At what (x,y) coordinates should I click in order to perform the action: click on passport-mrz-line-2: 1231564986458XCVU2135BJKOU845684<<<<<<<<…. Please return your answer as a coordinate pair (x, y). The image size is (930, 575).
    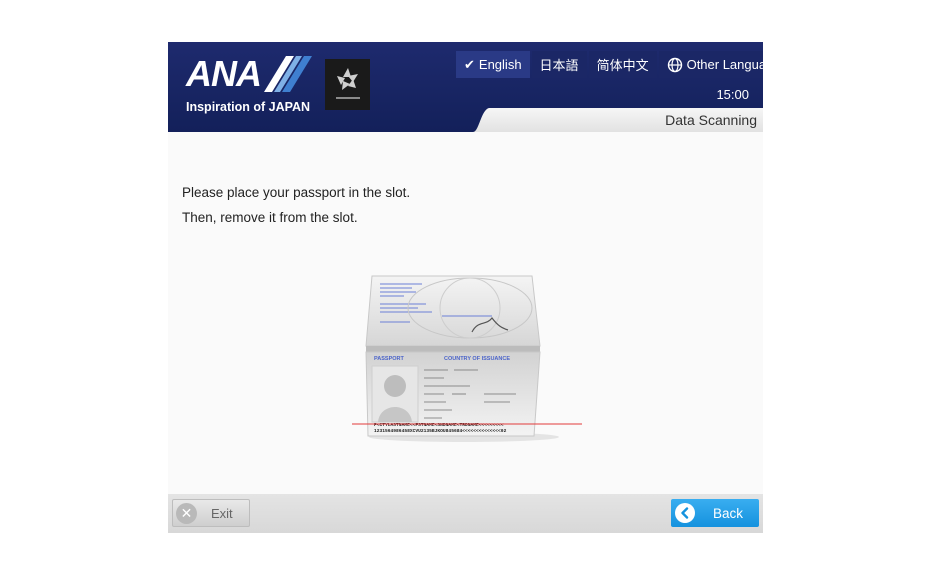
    Looking at the image, I should click on (440, 431).